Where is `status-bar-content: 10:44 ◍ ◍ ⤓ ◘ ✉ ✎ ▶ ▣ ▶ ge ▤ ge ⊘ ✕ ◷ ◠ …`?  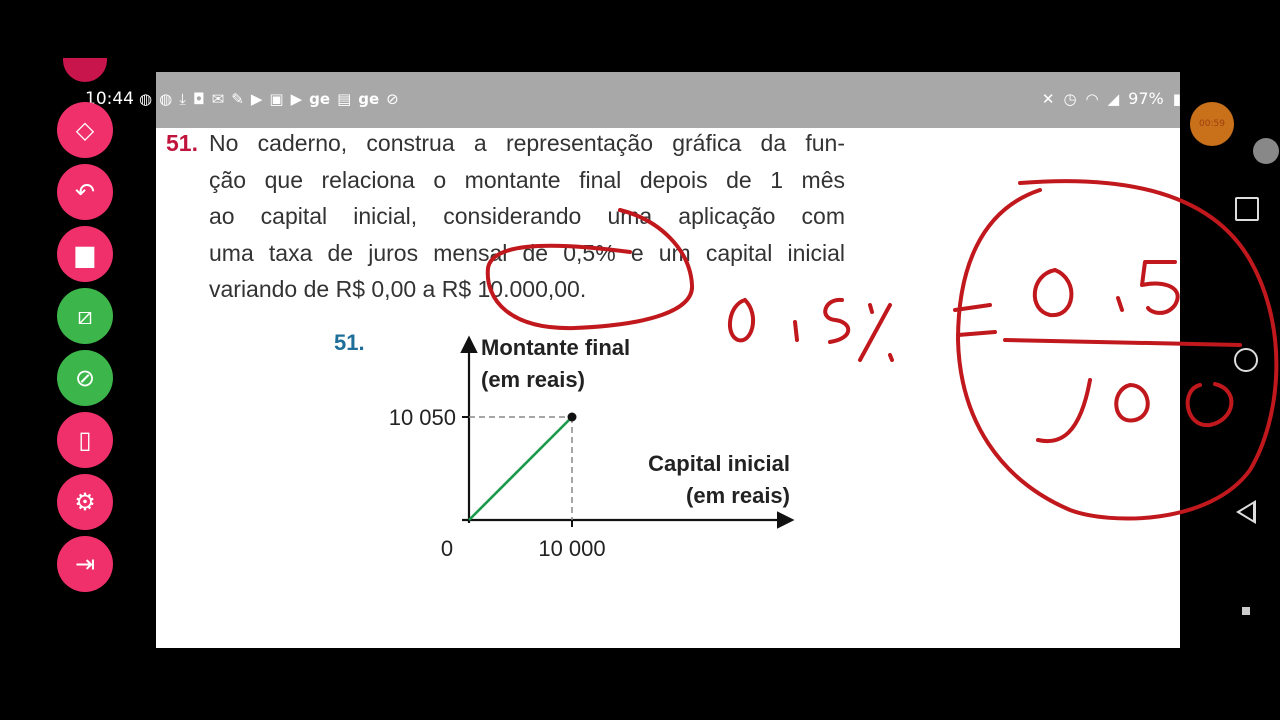 status-bar-content: 10:44 ◍ ◍ ⤓ ◘ ✉ ✎ ▶ ▣ ▶ ge ▤ ge ⊘ ✕ ◷ ◠ … is located at coordinates (635, 101).